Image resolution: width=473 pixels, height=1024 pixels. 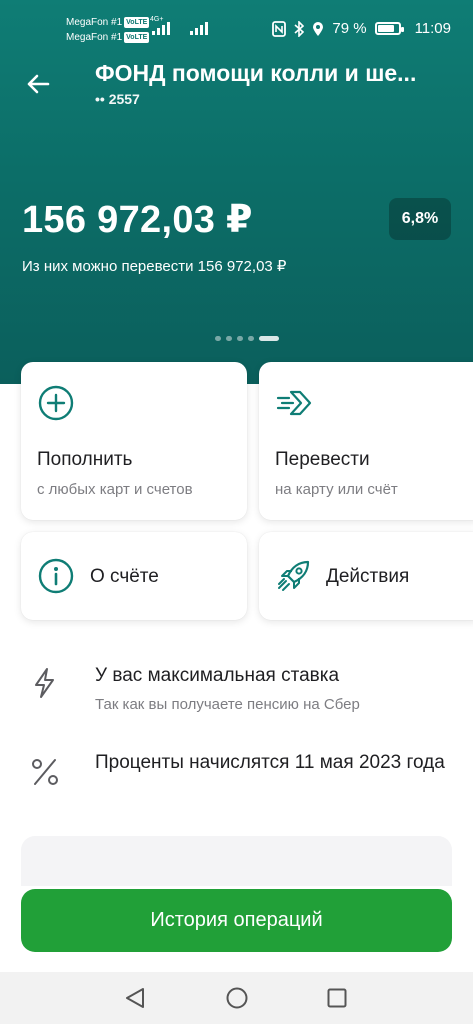 What do you see at coordinates (247, 338) in the screenshot?
I see `page-indicator` at bounding box center [247, 338].